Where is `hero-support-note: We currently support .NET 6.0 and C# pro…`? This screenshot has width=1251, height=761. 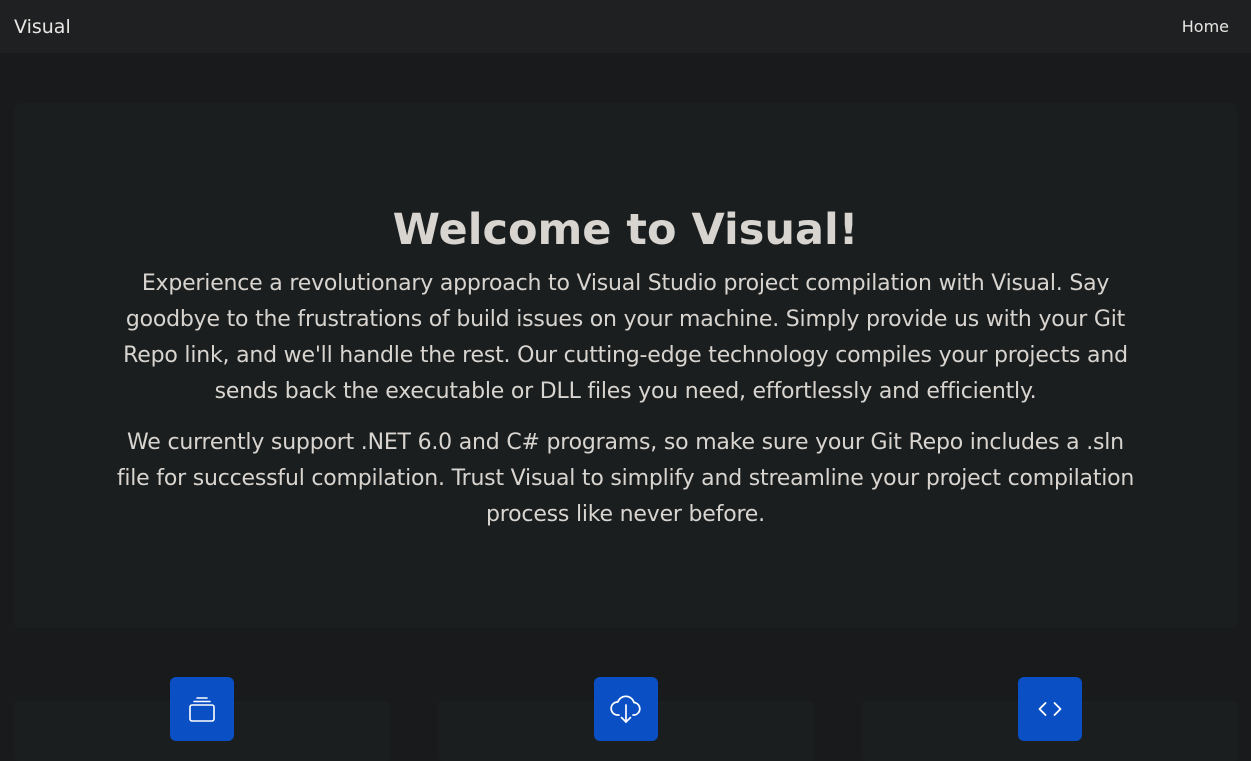
hero-support-note: We currently support .NET 6.0 and C# pro… is located at coordinates (625, 478).